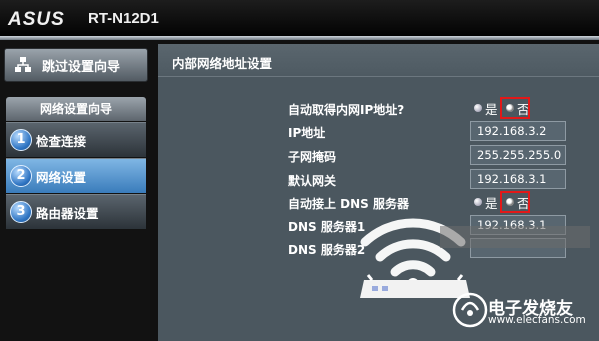  I want to click on auto-dns-label: 自动接上 DNS 服务器, so click(349, 204).